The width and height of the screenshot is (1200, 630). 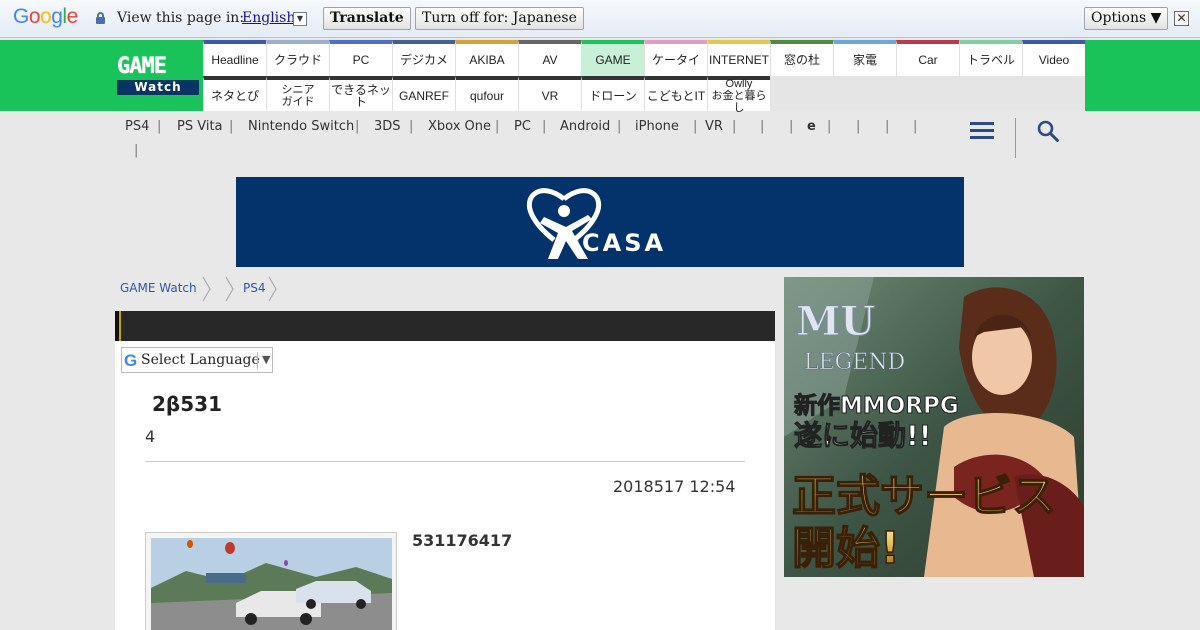 I want to click on ad-line2: 遂に始動!!, so click(x=863, y=435).